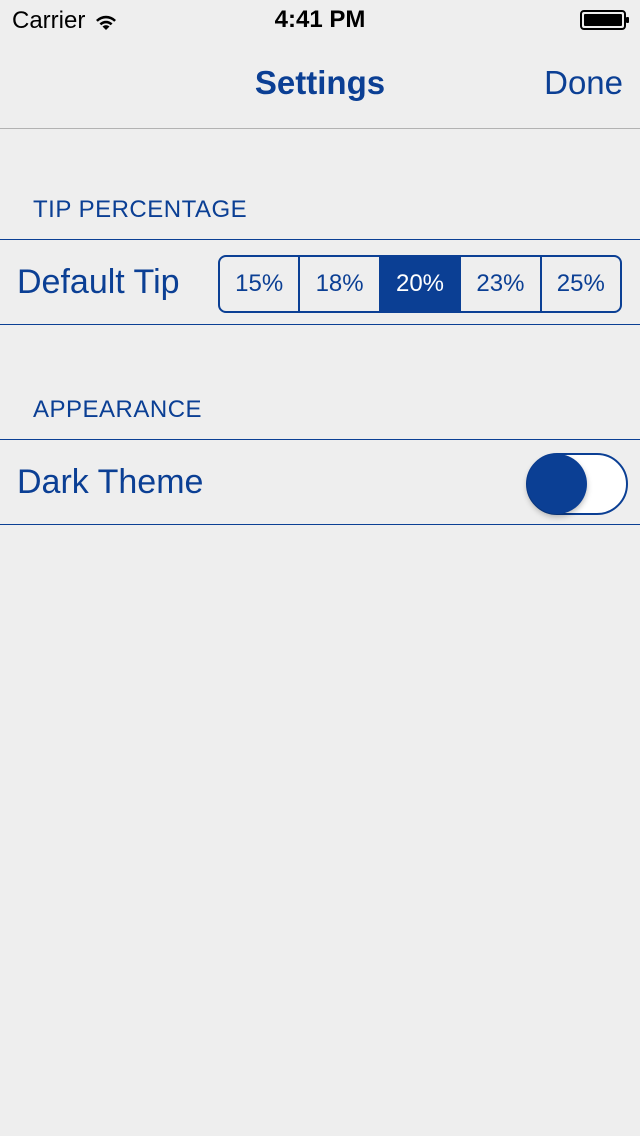 Image resolution: width=640 pixels, height=1136 pixels. Describe the element at coordinates (260, 284) in the screenshot. I see `tip-segment-15: 15%` at that location.